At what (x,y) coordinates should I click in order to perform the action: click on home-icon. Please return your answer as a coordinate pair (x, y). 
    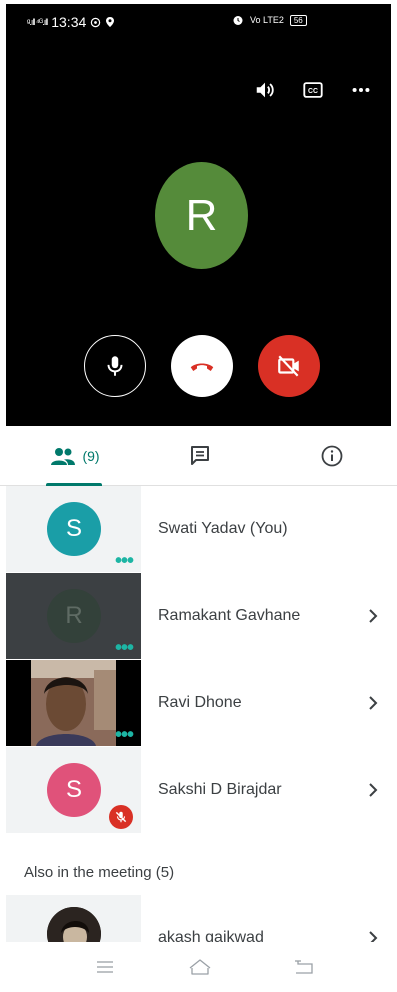
    Looking at the image, I should click on (200, 967).